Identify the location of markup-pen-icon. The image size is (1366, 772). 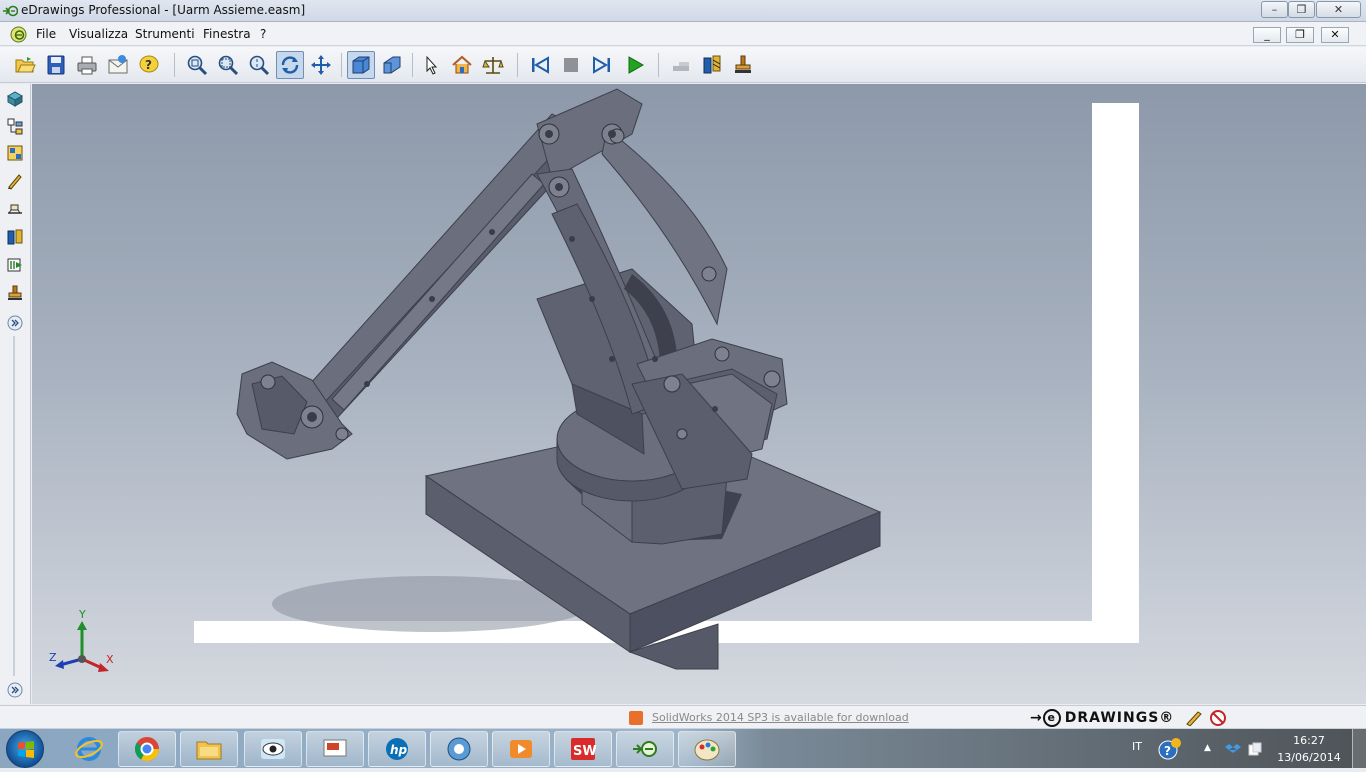
(15, 181).